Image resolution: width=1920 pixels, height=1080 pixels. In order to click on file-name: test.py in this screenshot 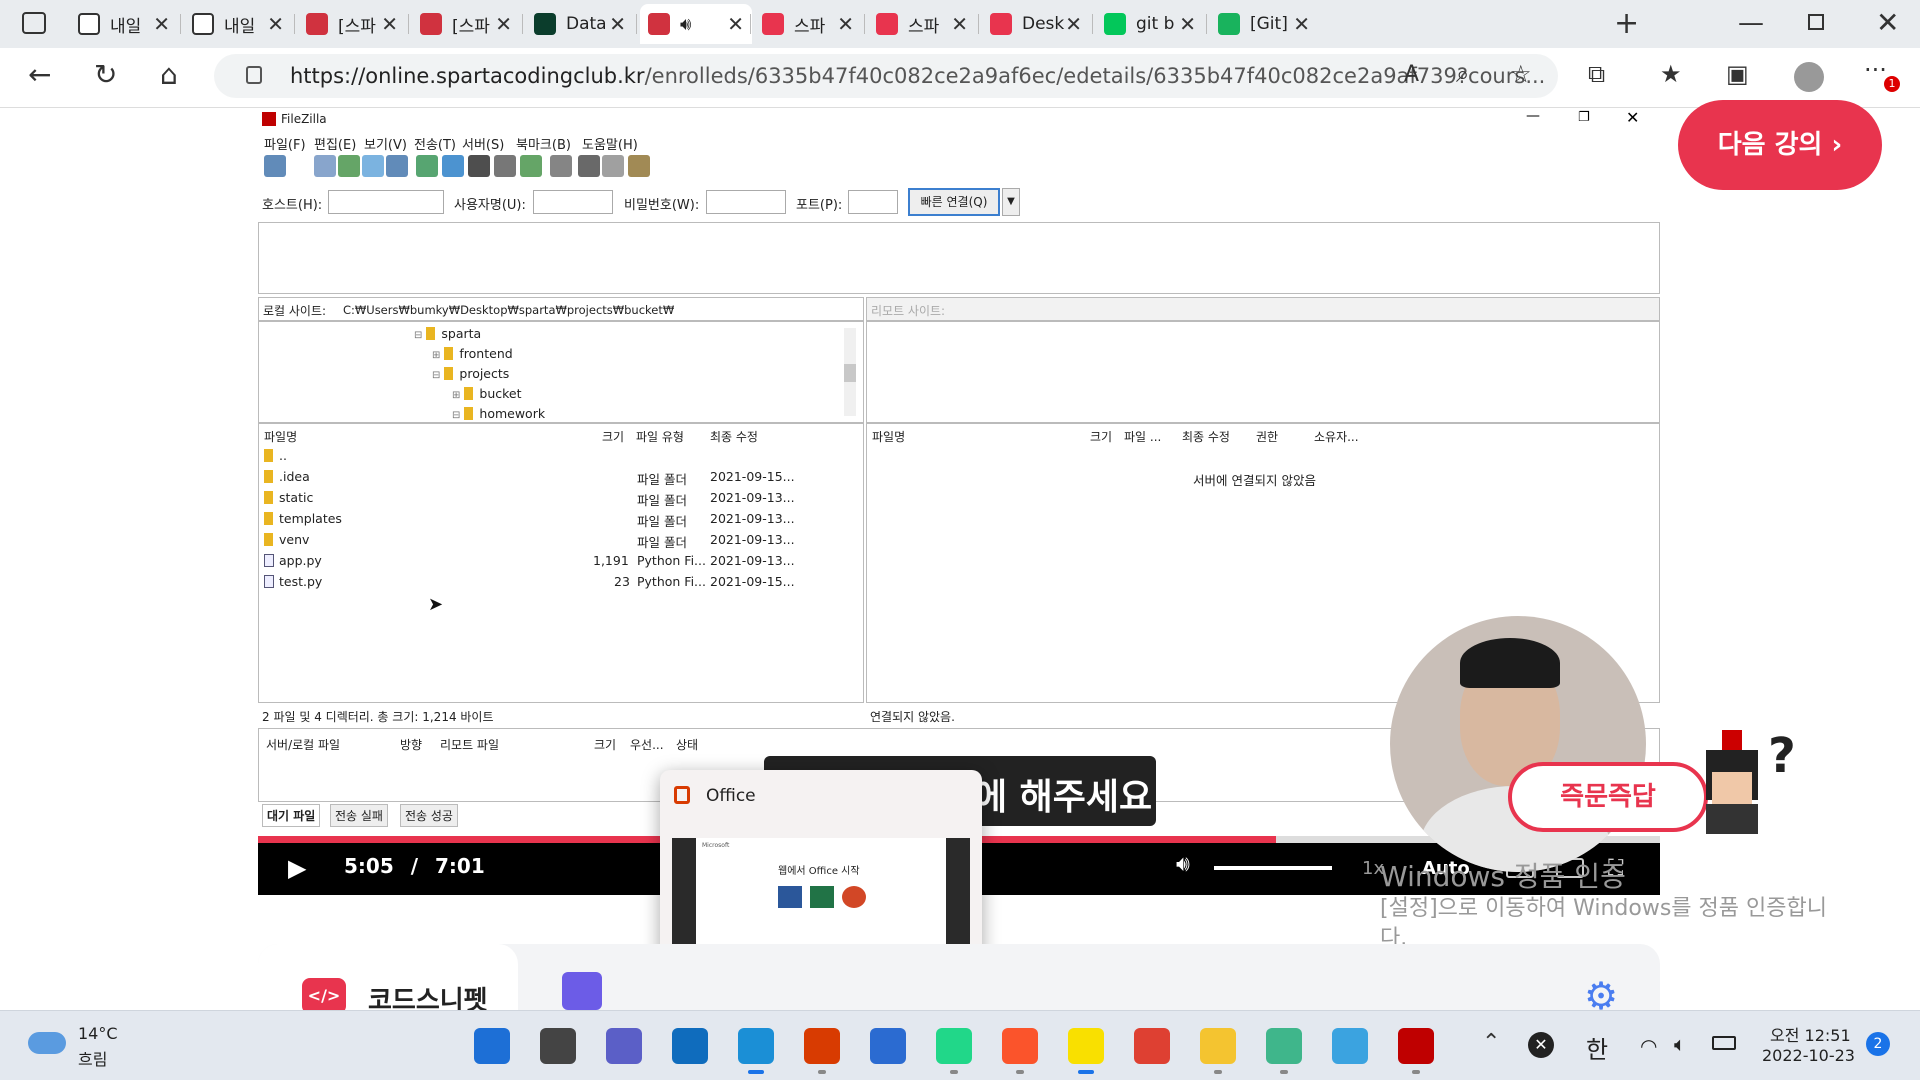, I will do `click(301, 581)`.